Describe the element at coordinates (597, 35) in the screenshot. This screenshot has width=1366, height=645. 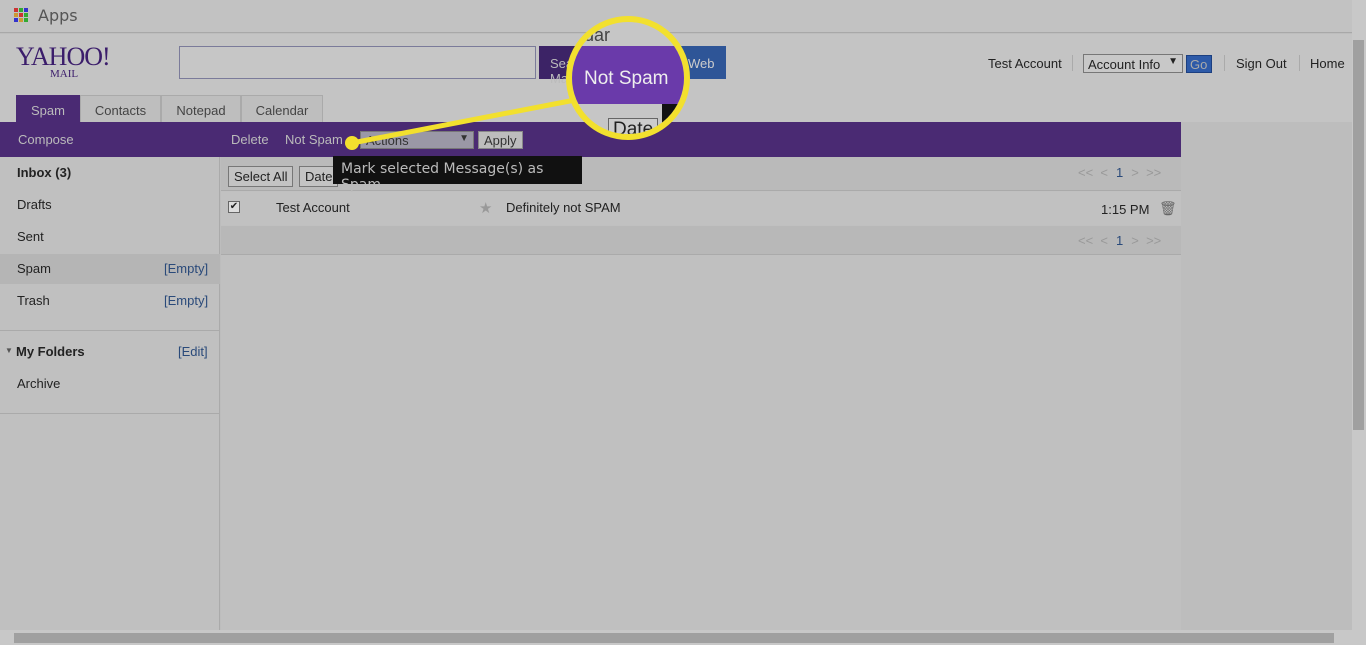
I see `magnified-tab-fragment: dar` at that location.